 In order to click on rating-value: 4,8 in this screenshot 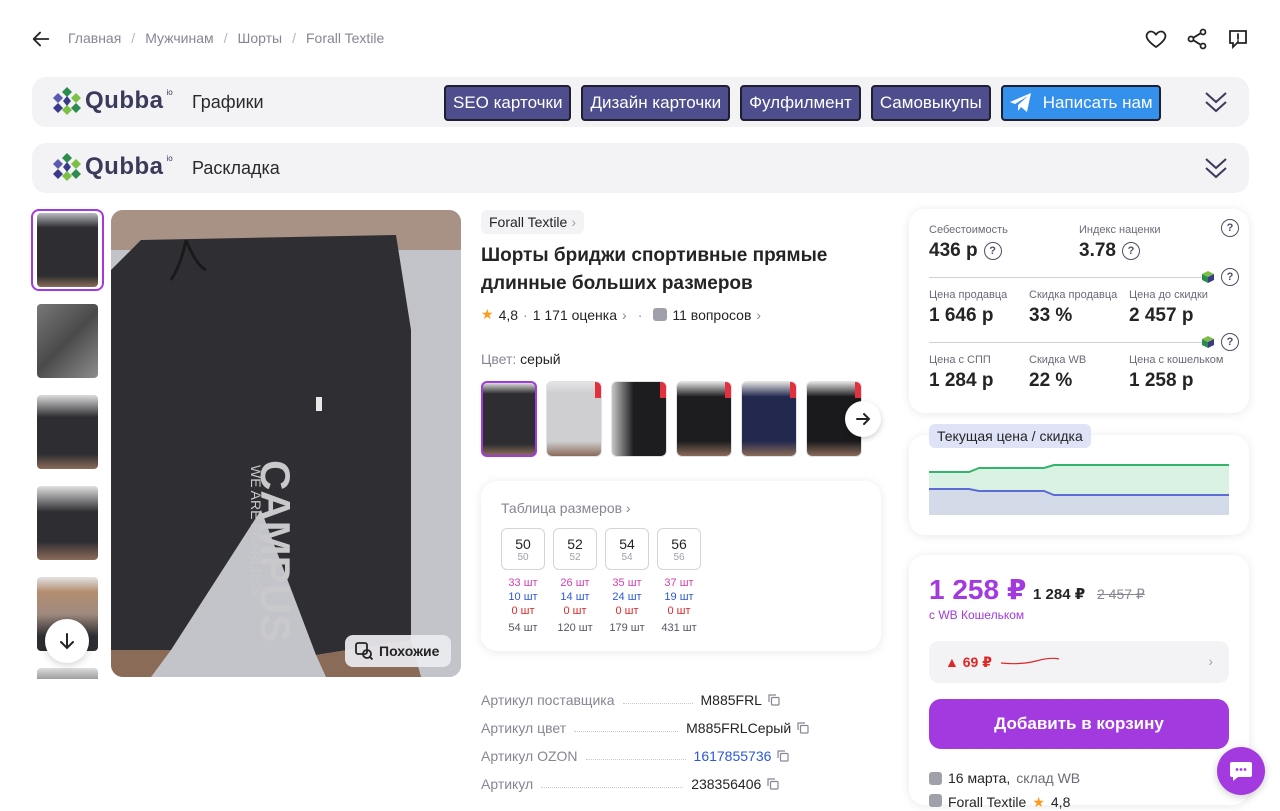, I will do `click(508, 314)`.